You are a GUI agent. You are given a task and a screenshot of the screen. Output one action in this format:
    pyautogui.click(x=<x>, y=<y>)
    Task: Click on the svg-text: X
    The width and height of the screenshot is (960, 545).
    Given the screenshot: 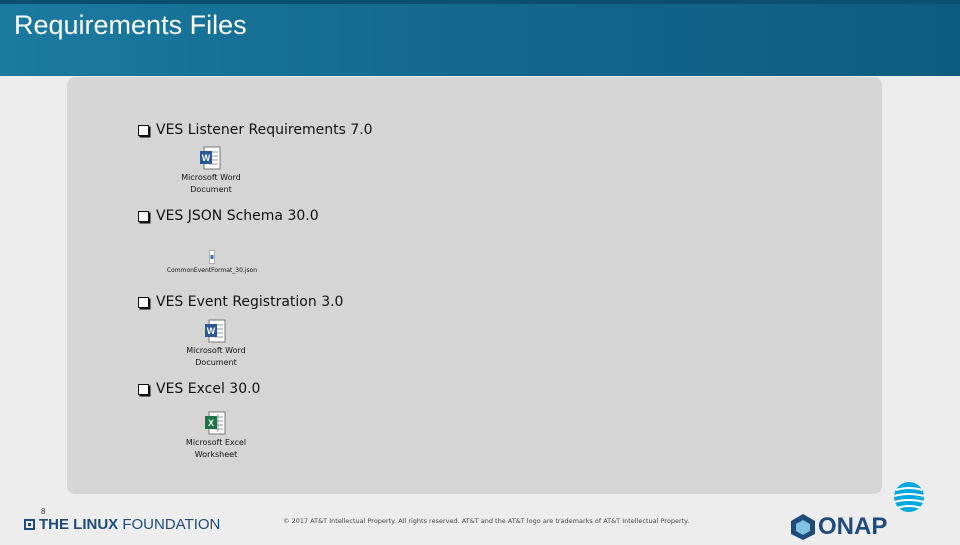 What is the action you would take?
    pyautogui.click(x=211, y=423)
    